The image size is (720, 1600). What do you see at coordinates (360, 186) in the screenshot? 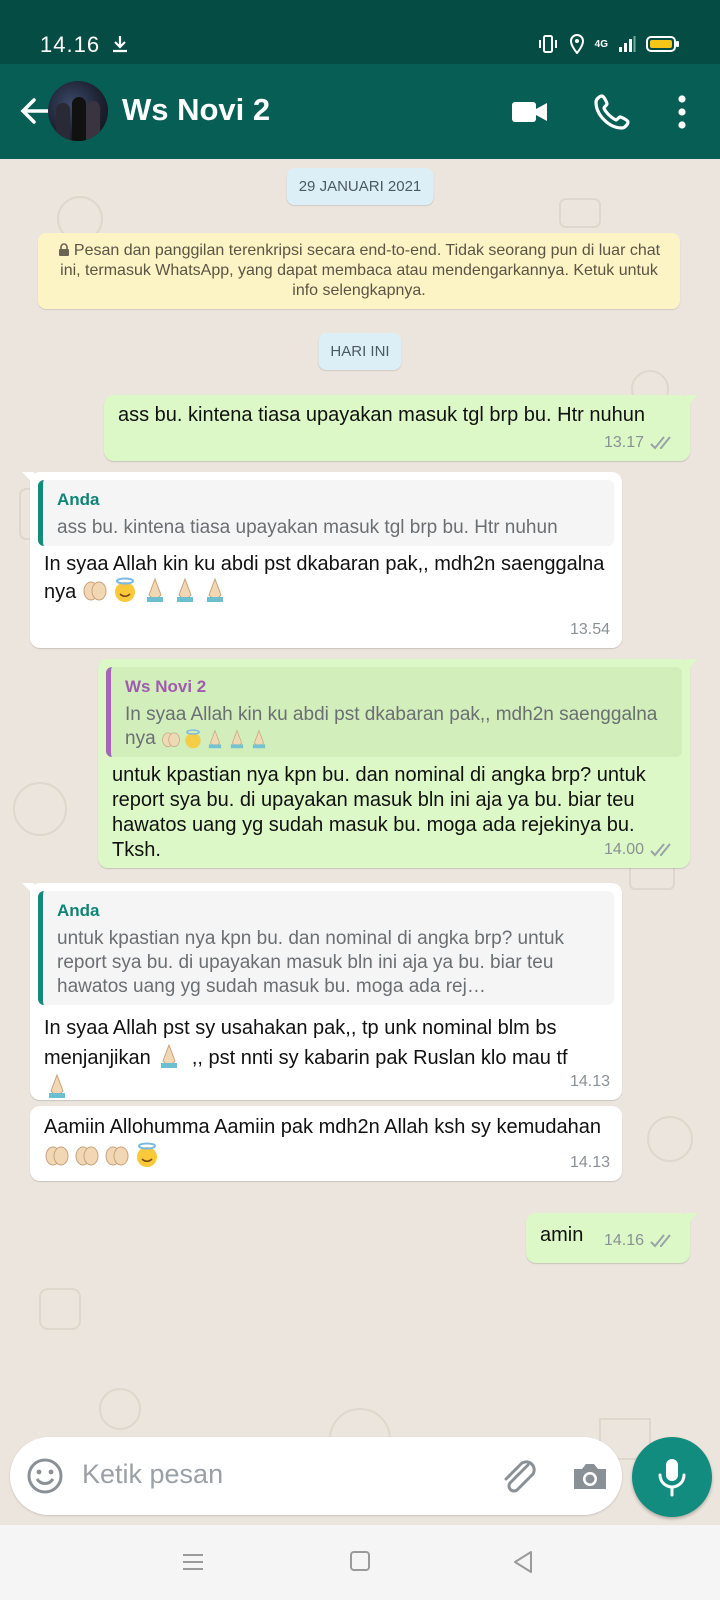
I see `date-pill: 29 JANUARI 2021` at bounding box center [360, 186].